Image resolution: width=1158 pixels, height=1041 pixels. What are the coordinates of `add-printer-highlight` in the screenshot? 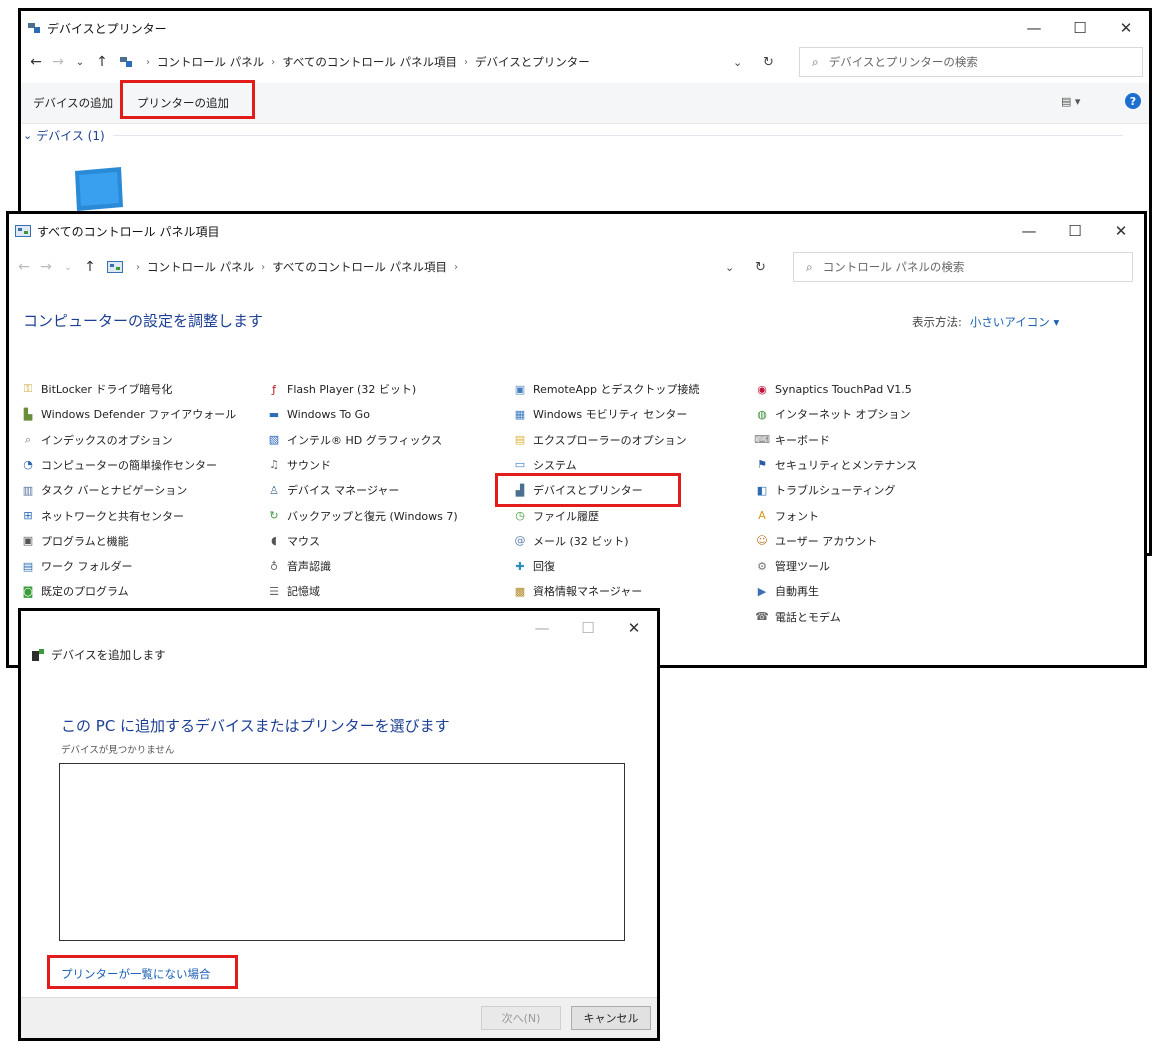 It's located at (187, 99).